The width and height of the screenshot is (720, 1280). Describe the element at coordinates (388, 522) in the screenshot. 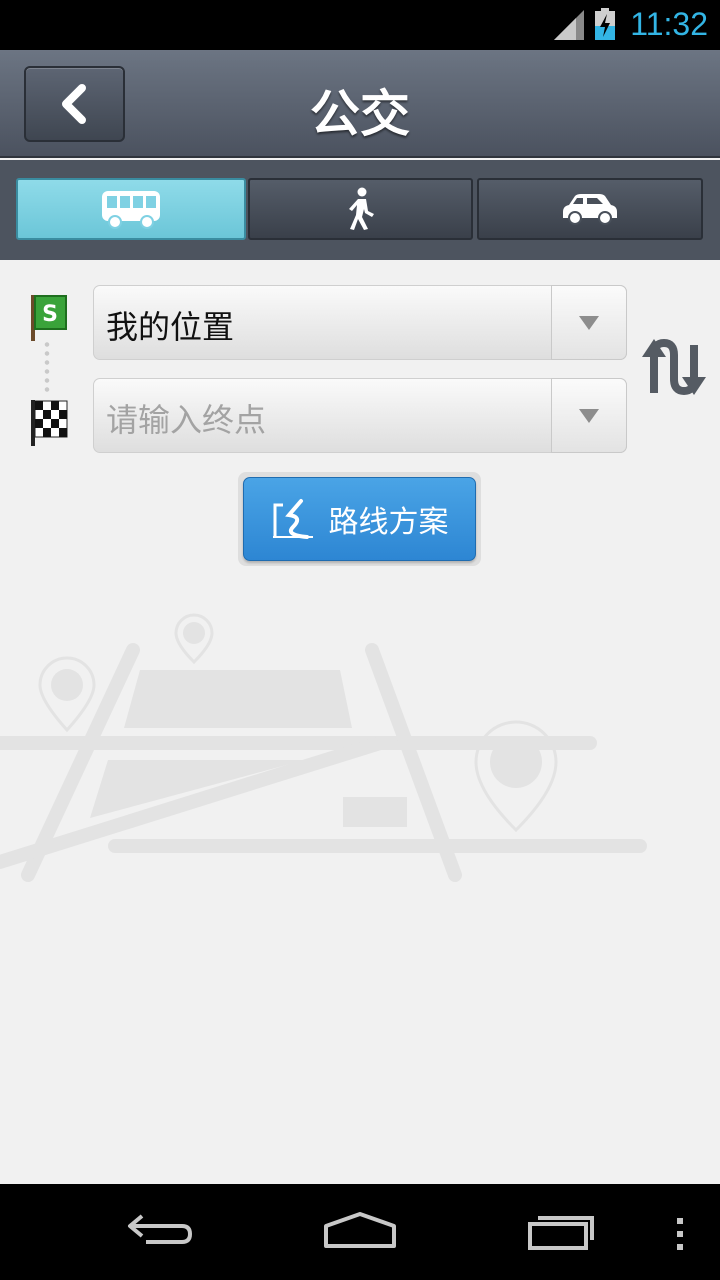

I see `route-plan-label: 路线方案` at that location.